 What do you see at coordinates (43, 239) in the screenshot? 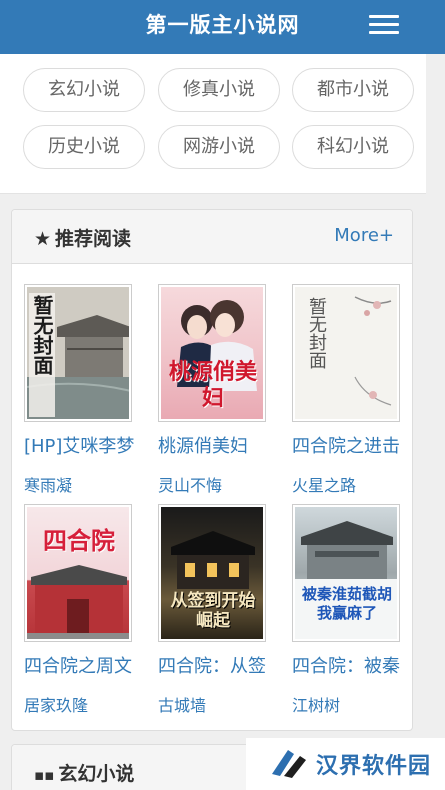
I see `star-icon: ★` at bounding box center [43, 239].